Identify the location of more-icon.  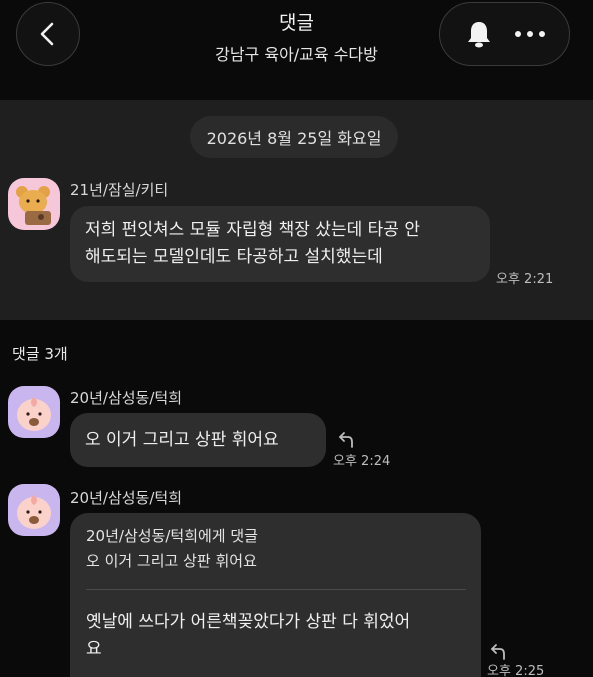
(529, 34).